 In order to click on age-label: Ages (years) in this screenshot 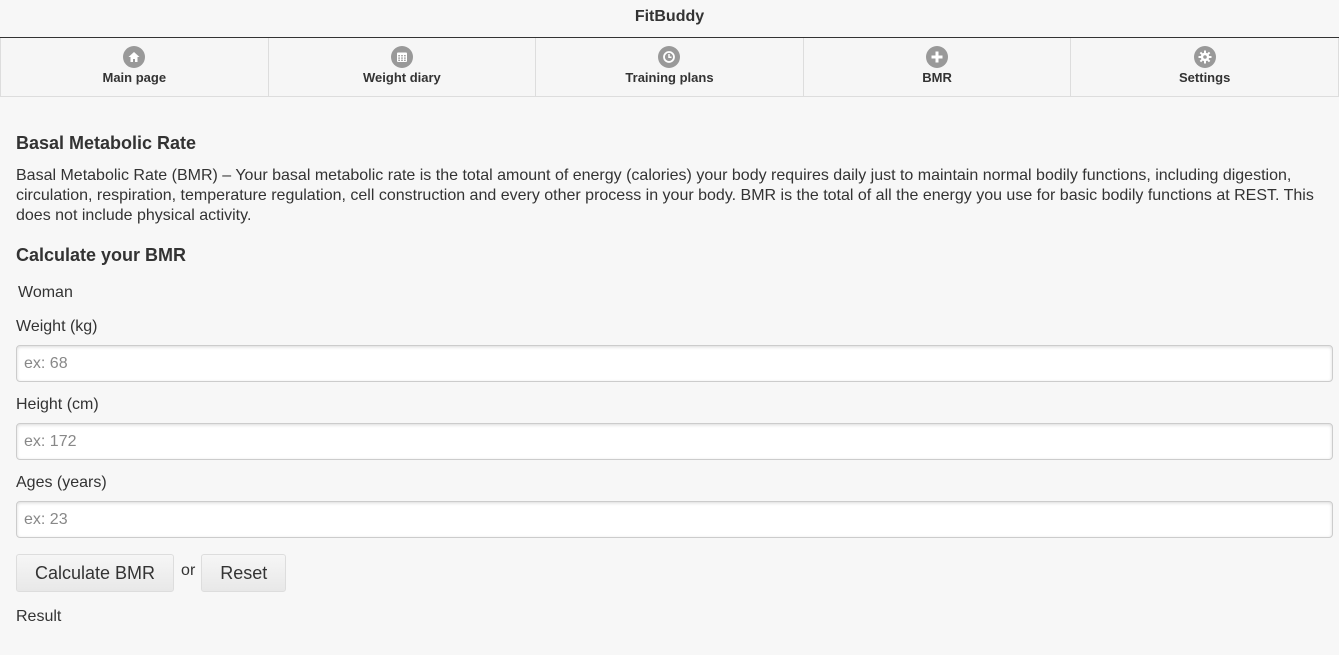, I will do `click(61, 482)`.